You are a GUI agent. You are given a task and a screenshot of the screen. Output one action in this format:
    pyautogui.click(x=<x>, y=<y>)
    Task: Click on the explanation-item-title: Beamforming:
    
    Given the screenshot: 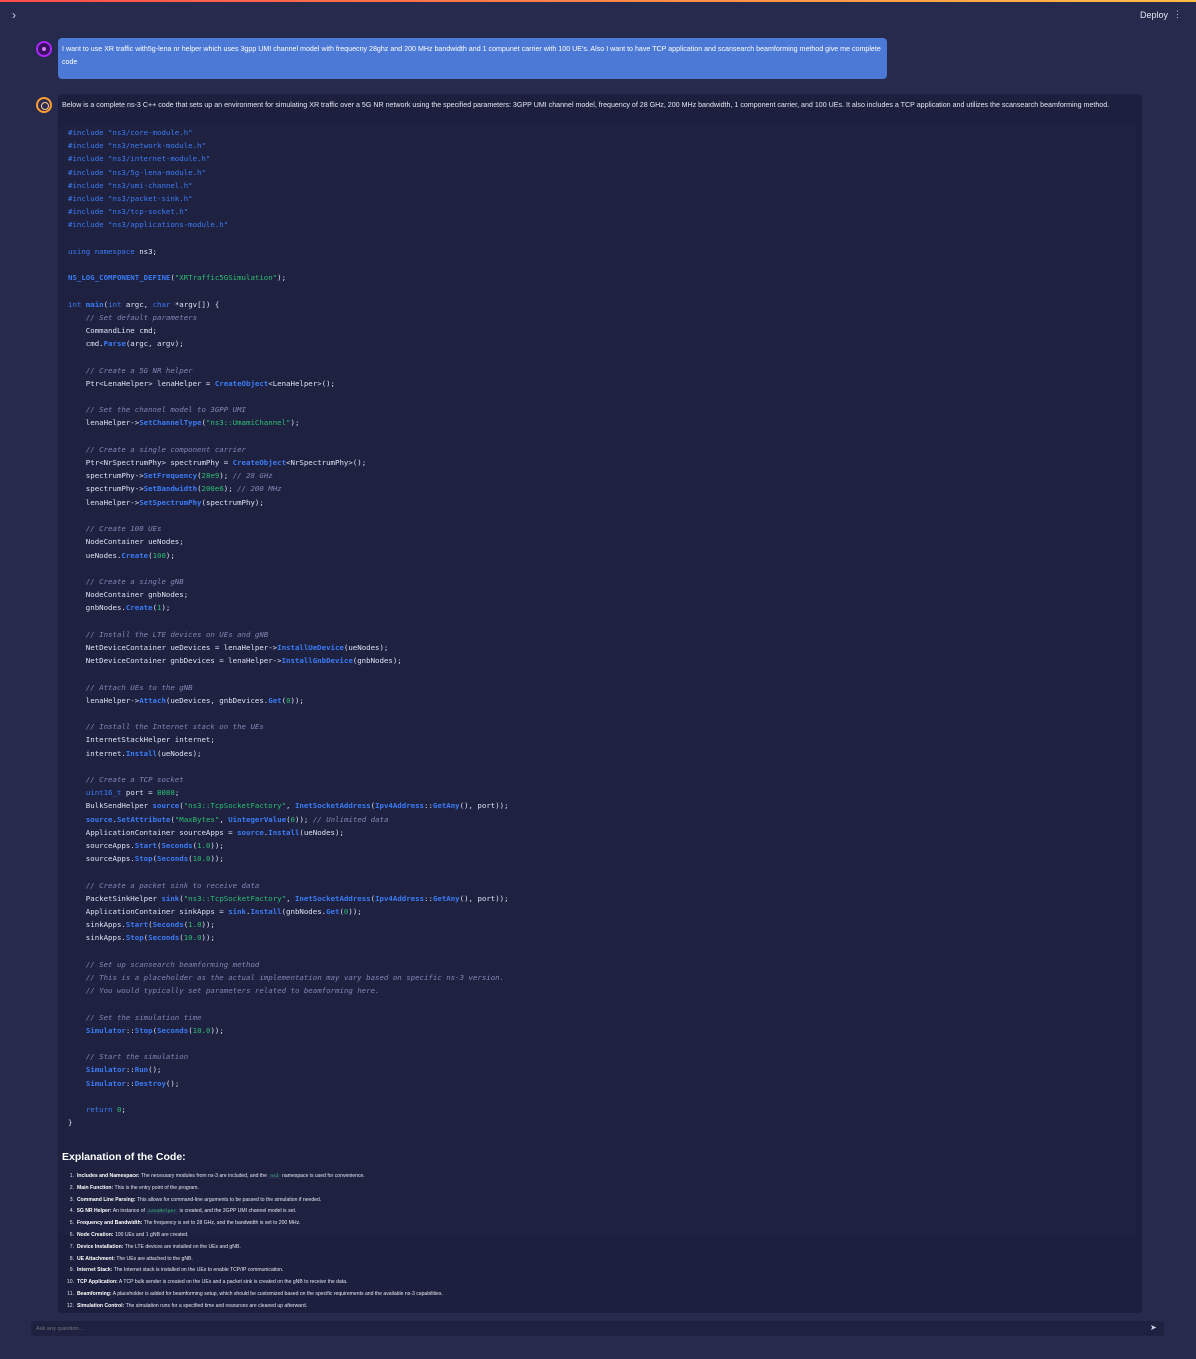 What is the action you would take?
    pyautogui.click(x=94, y=1293)
    